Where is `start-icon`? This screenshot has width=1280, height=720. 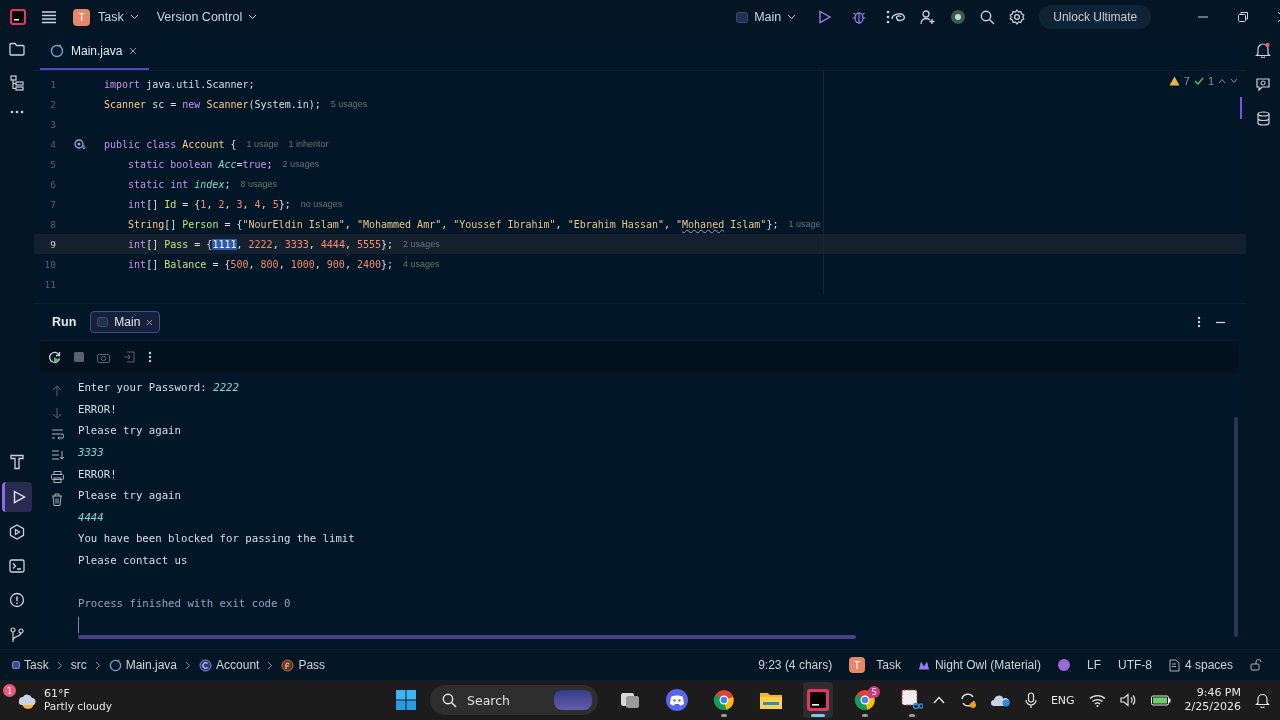
start-icon is located at coordinates (406, 700).